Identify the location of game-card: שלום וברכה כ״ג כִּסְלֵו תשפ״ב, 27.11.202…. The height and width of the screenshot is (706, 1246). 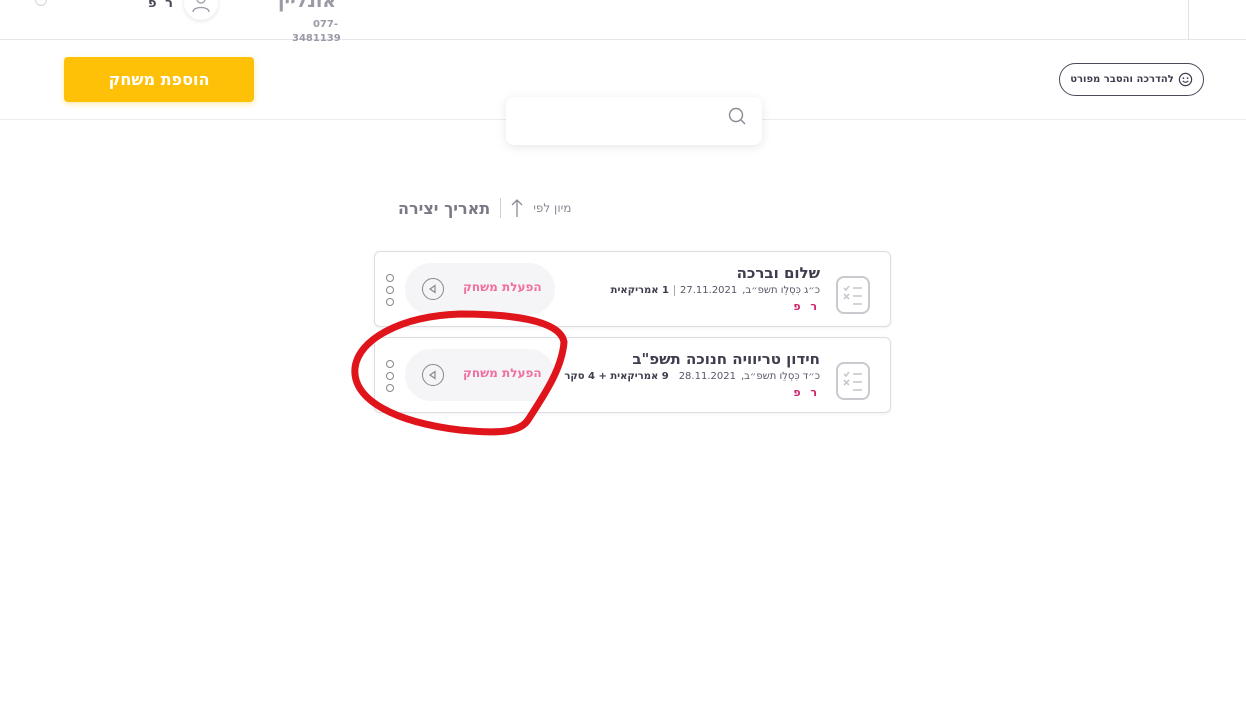
(632, 289).